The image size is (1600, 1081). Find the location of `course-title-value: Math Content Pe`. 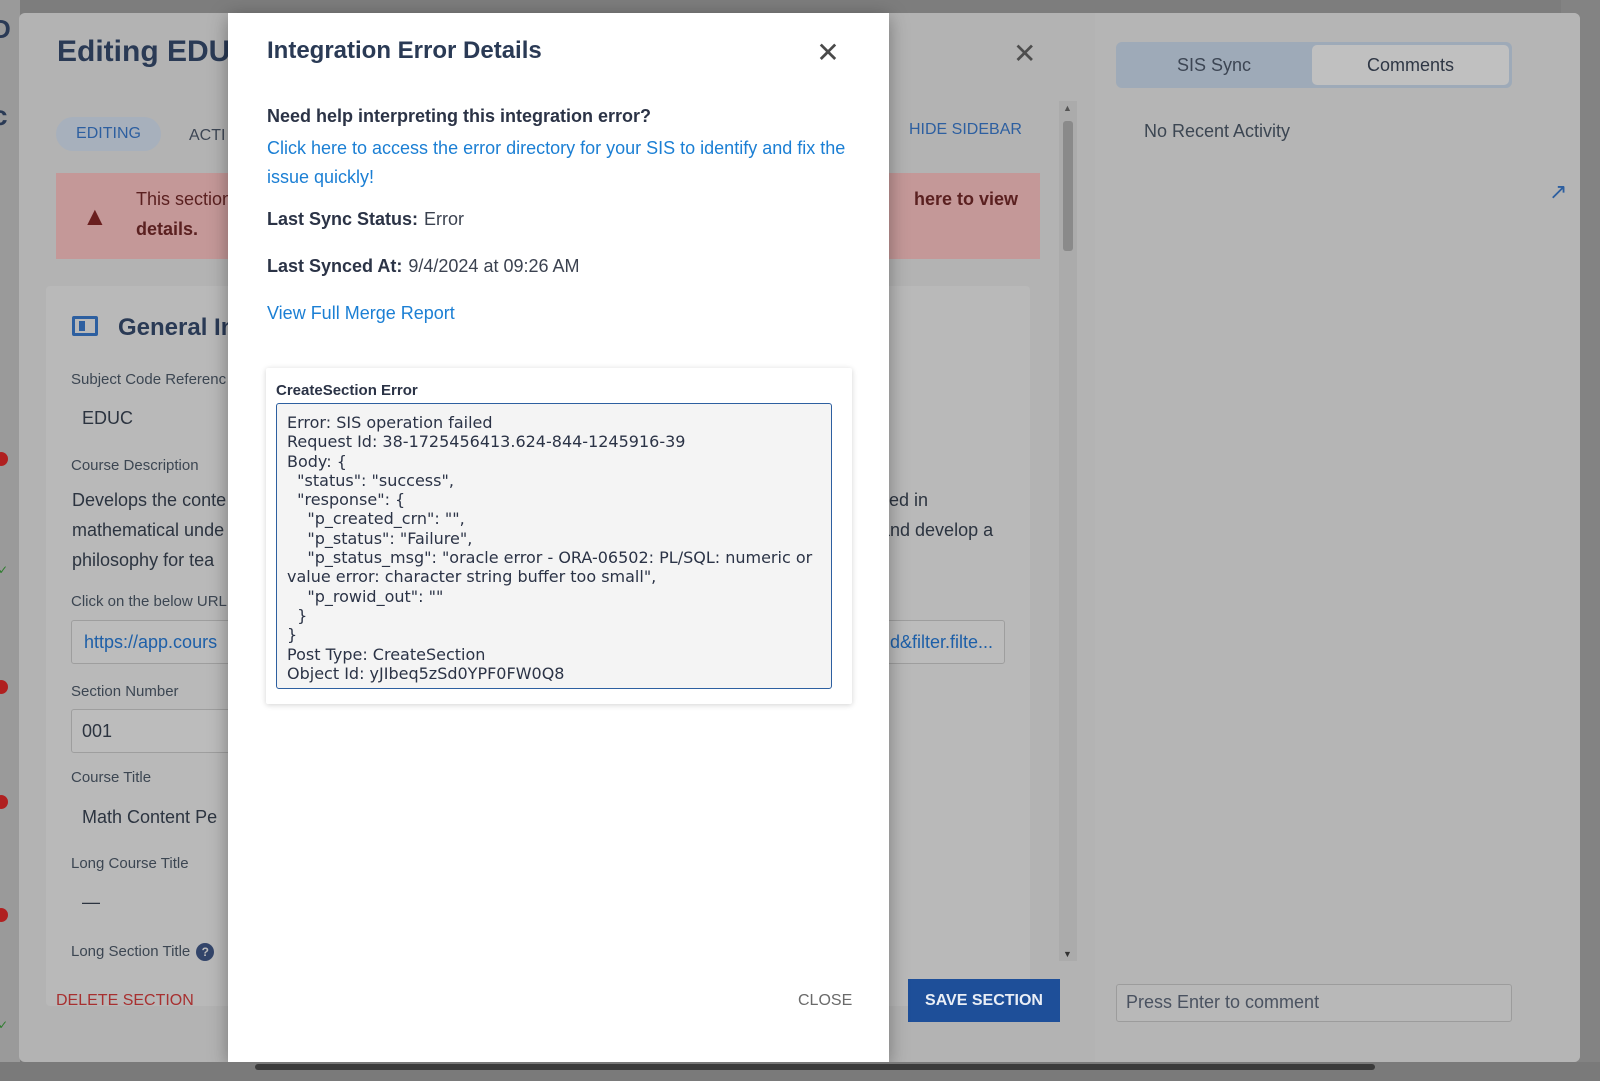

course-title-value: Math Content Pe is located at coordinates (150, 817).